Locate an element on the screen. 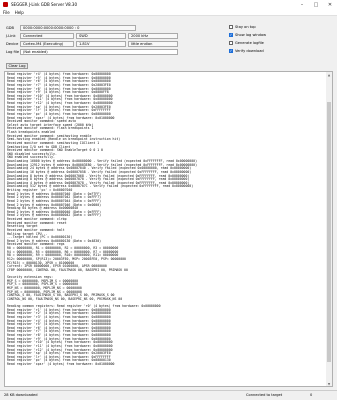  stay-on-top-checkbox: Stay on top is located at coordinates (242, 27).